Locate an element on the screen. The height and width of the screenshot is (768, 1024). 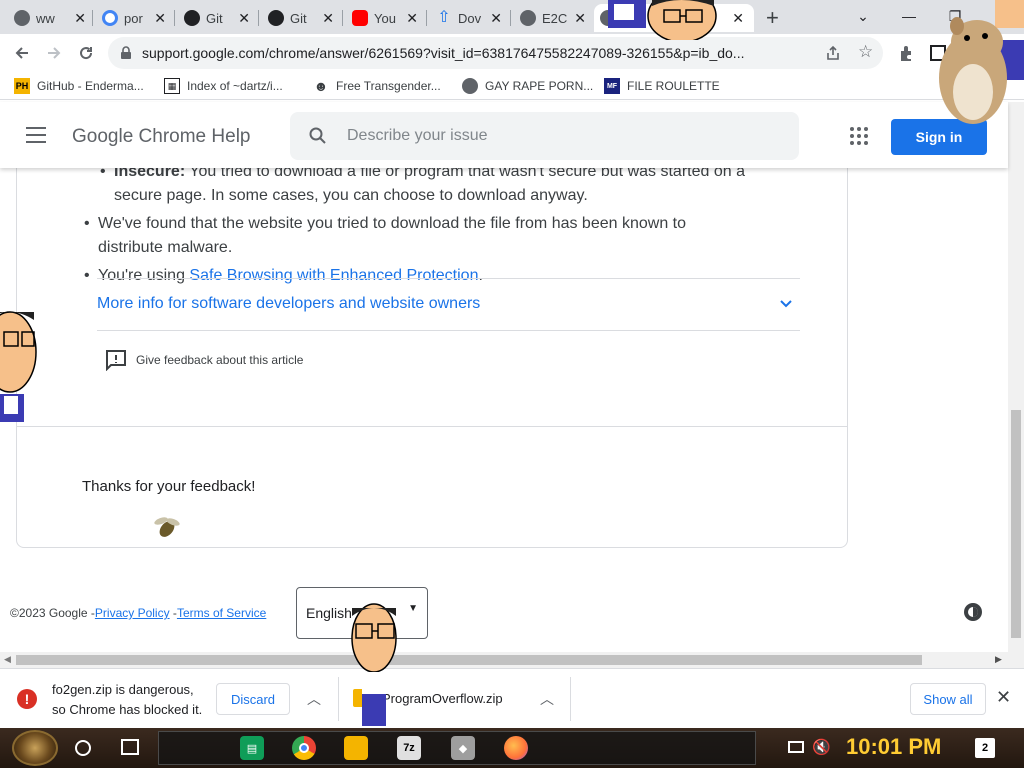
paint-icon: ◆ is located at coordinates (463, 748).